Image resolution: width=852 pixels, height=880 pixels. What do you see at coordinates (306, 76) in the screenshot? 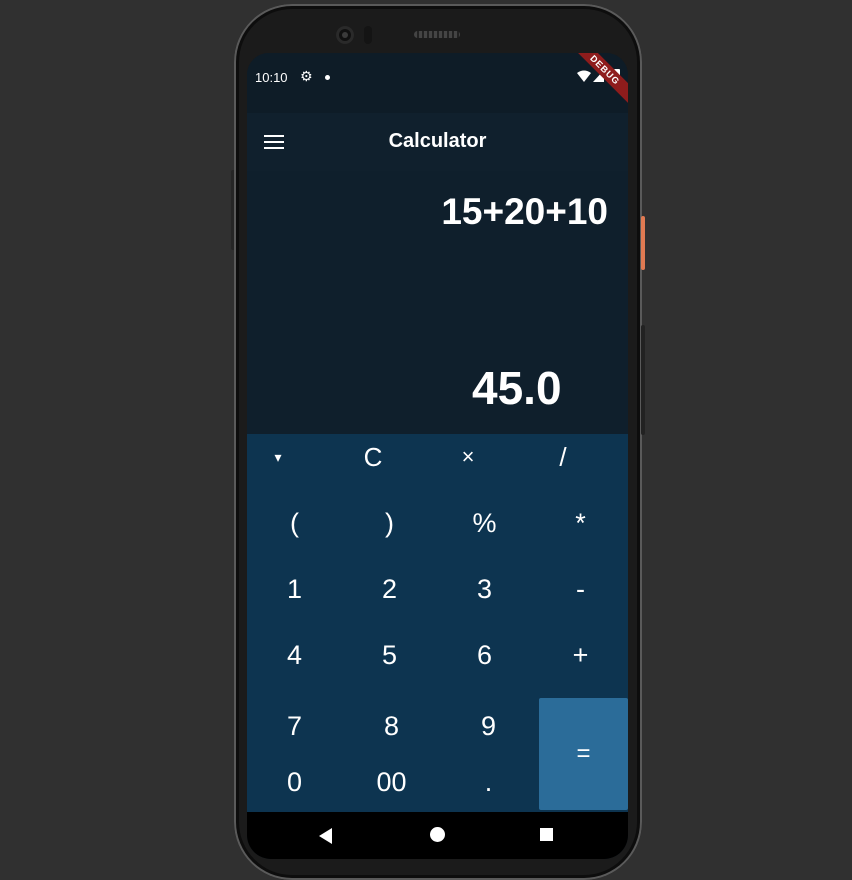
I see `gear-icon: ⚙` at bounding box center [306, 76].